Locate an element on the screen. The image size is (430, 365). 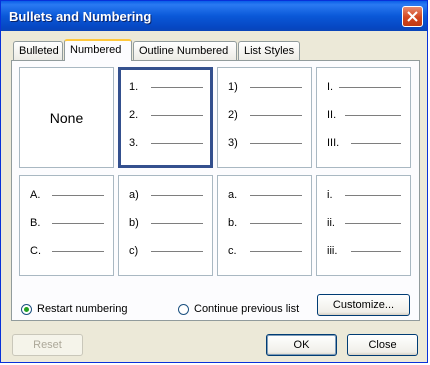
numbering-option-1: 1. 2. 3. is located at coordinates (165, 117).